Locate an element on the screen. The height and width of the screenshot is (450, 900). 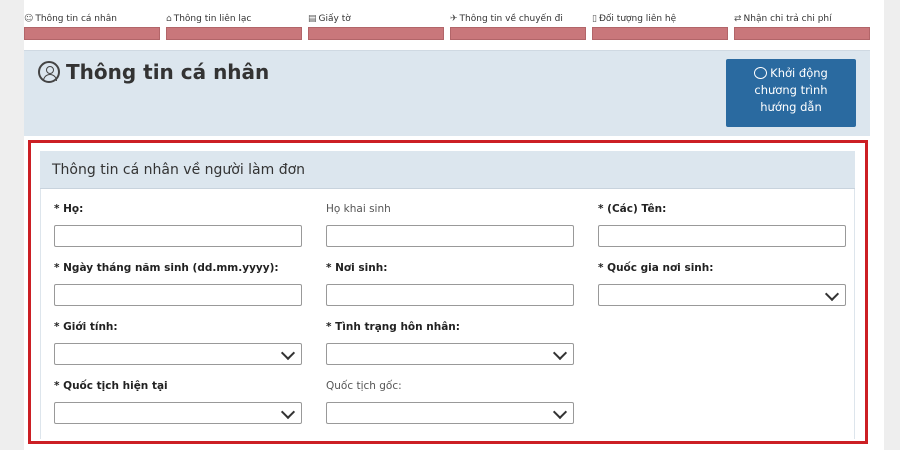
payment-icon: ⇄ is located at coordinates (738, 19).